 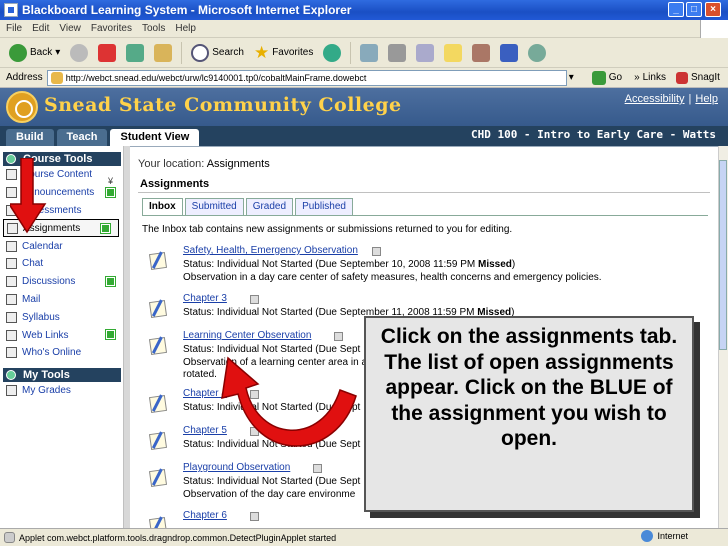 I want to click on snagit-label: SnagIt, so click(x=705, y=77).